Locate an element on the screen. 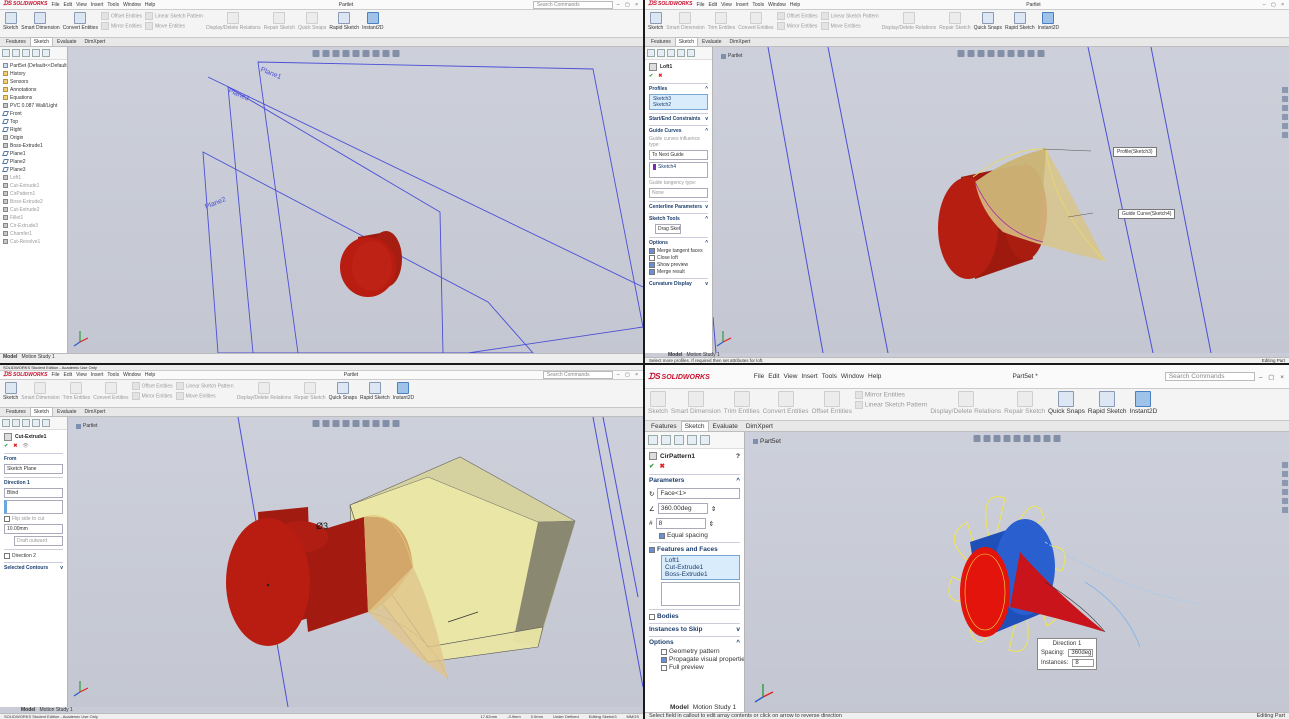 The height and width of the screenshot is (719, 1289). guide-tangency-select: None is located at coordinates (678, 193).